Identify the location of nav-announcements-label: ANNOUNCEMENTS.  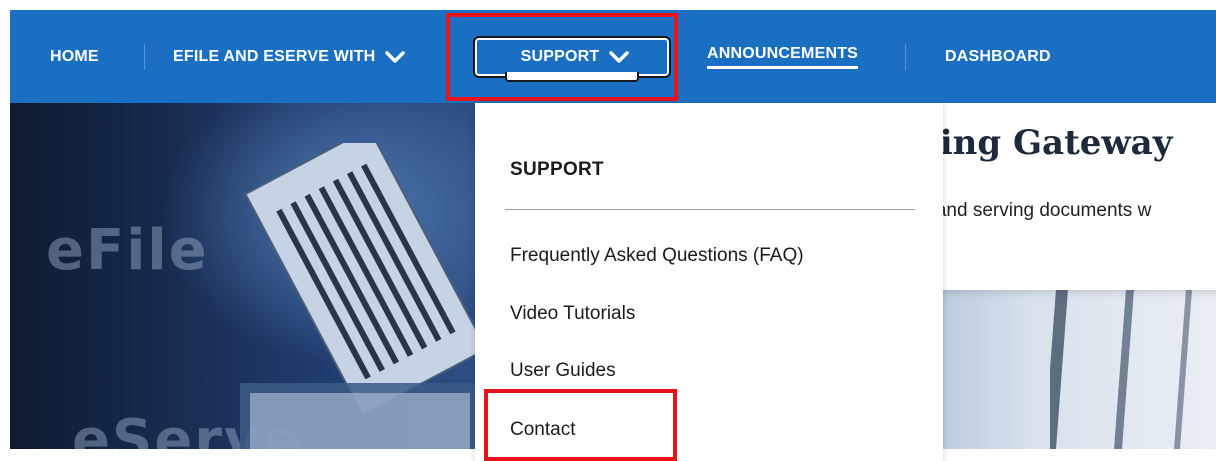
(783, 57).